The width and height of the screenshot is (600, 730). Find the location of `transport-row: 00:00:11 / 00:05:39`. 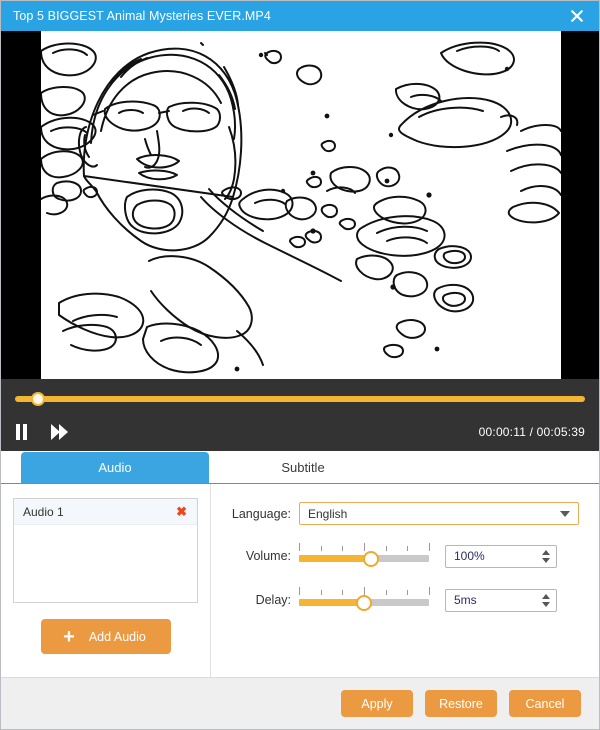

transport-row: 00:00:11 / 00:05:39 is located at coordinates (300, 432).